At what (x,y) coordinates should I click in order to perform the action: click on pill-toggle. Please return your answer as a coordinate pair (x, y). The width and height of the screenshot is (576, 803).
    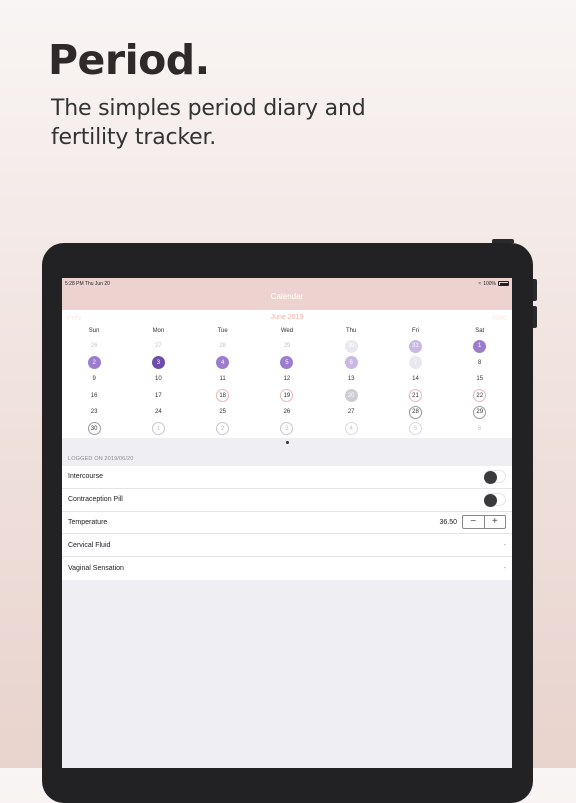
    Looking at the image, I should click on (495, 500).